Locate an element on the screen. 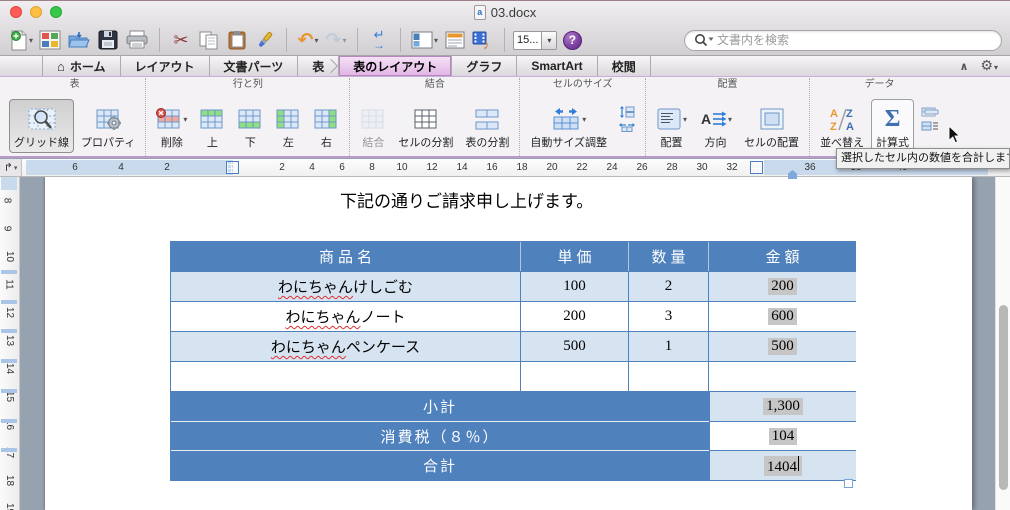 Image resolution: width=1010 pixels, height=510 pixels. vertical-scrollbar is located at coordinates (1002, 343).